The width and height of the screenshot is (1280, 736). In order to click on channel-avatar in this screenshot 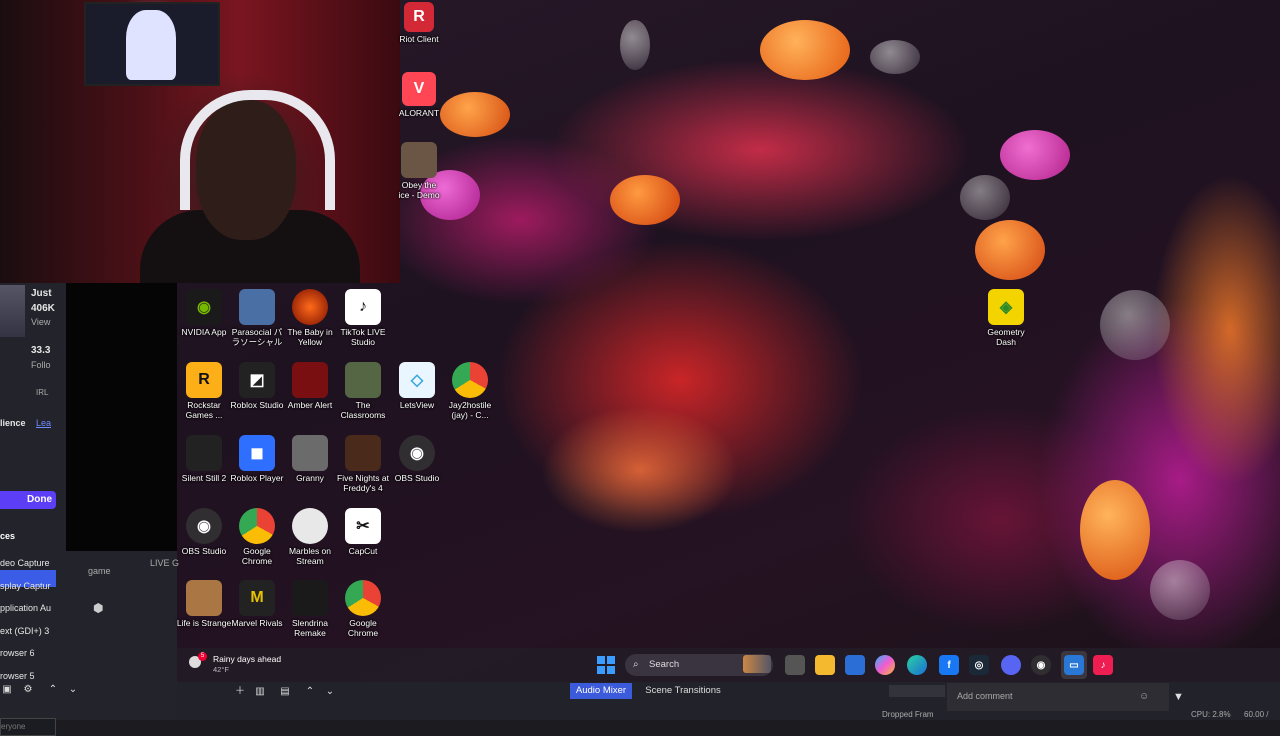, I will do `click(12, 311)`.